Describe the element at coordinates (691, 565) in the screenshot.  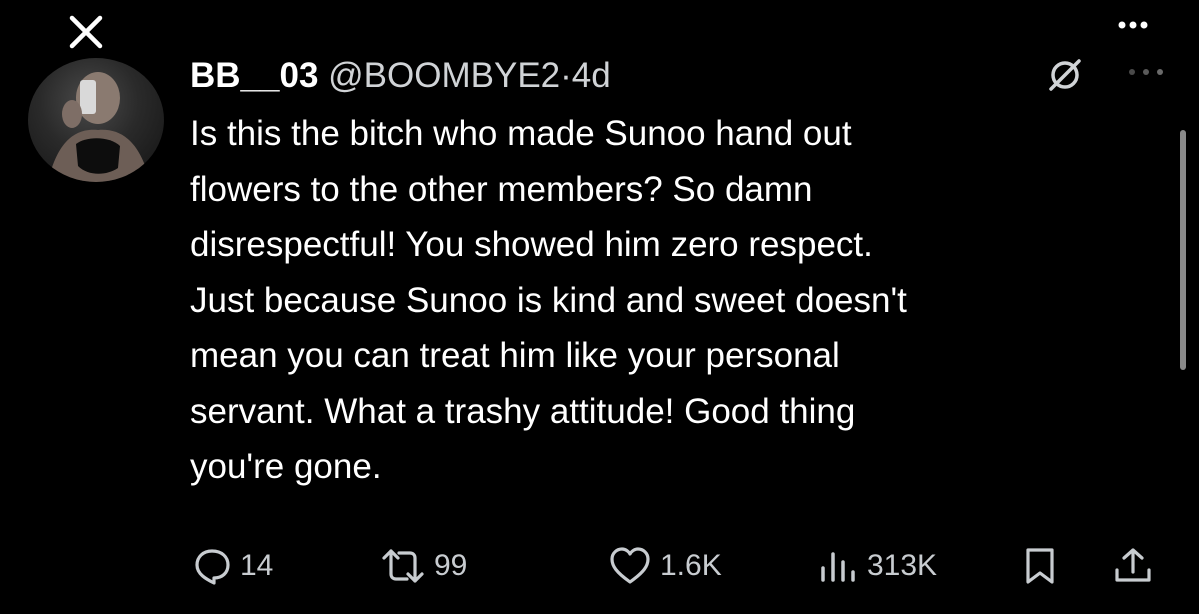
I see `like-count: 1.6K` at that location.